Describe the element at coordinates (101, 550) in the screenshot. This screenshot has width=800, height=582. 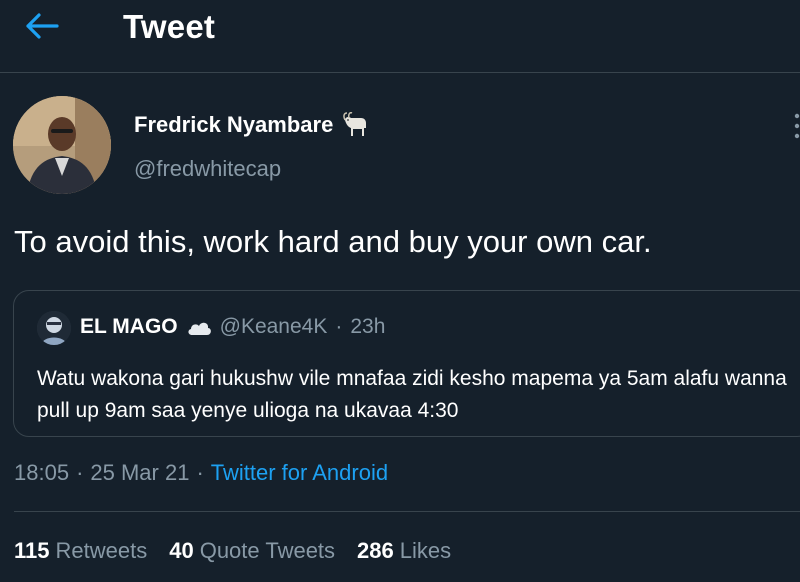
I see `retweets-label: Retweets` at that location.